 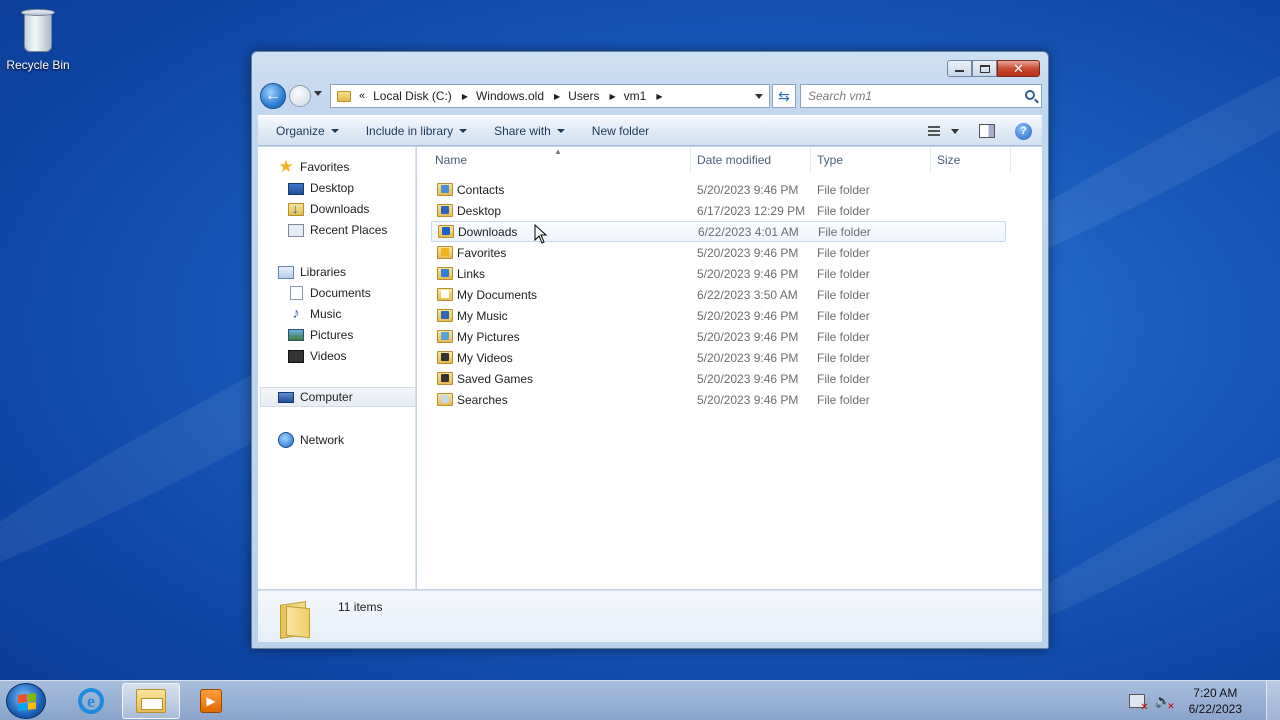 What do you see at coordinates (1018, 68) in the screenshot?
I see `close-button: ✕` at bounding box center [1018, 68].